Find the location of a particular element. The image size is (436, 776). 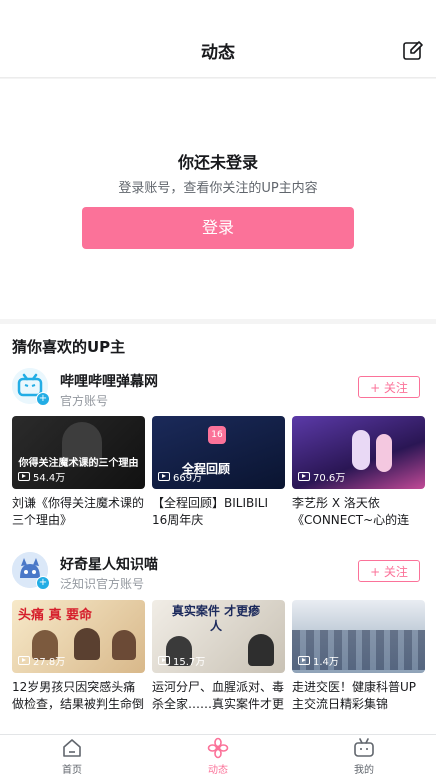

video-card: 真实案件 才更瘆人 15.7万 运河分尸、血腥派对、毒杀全家……真实案件才更瘆人 is located at coordinates (218, 656).